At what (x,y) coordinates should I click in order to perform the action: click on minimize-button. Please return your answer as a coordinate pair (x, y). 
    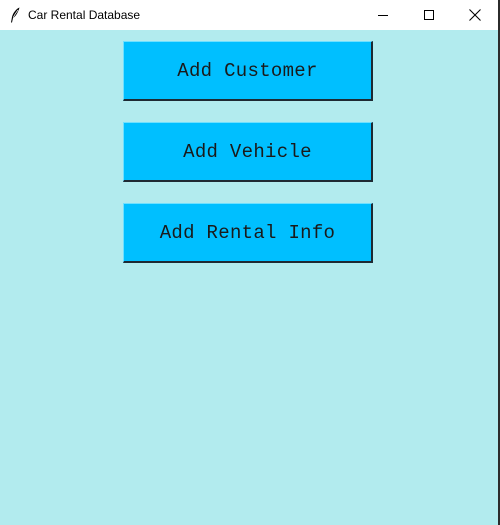
    Looking at the image, I should click on (383, 15).